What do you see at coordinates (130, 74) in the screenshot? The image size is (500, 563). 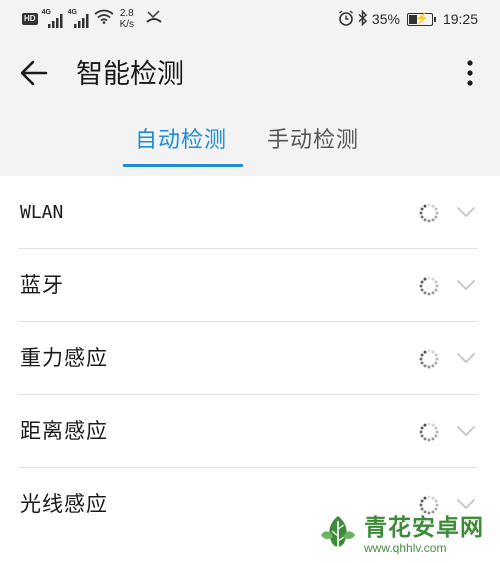 I see `page-title: 智能检测` at bounding box center [130, 74].